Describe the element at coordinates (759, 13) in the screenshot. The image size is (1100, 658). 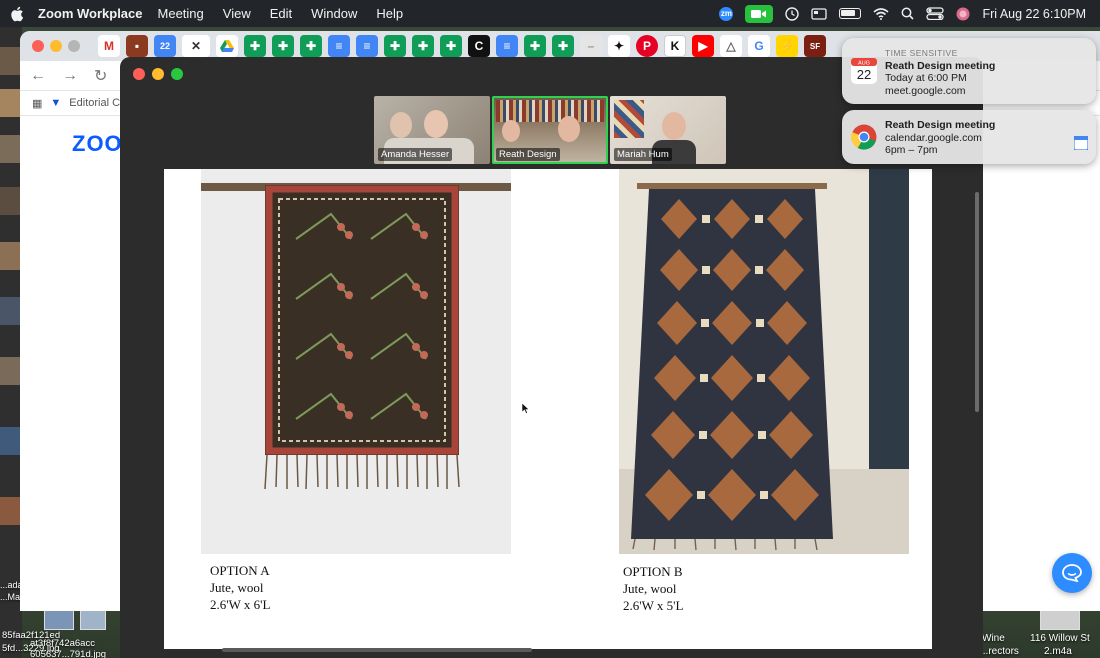
I see `camera-in-use-icon` at that location.